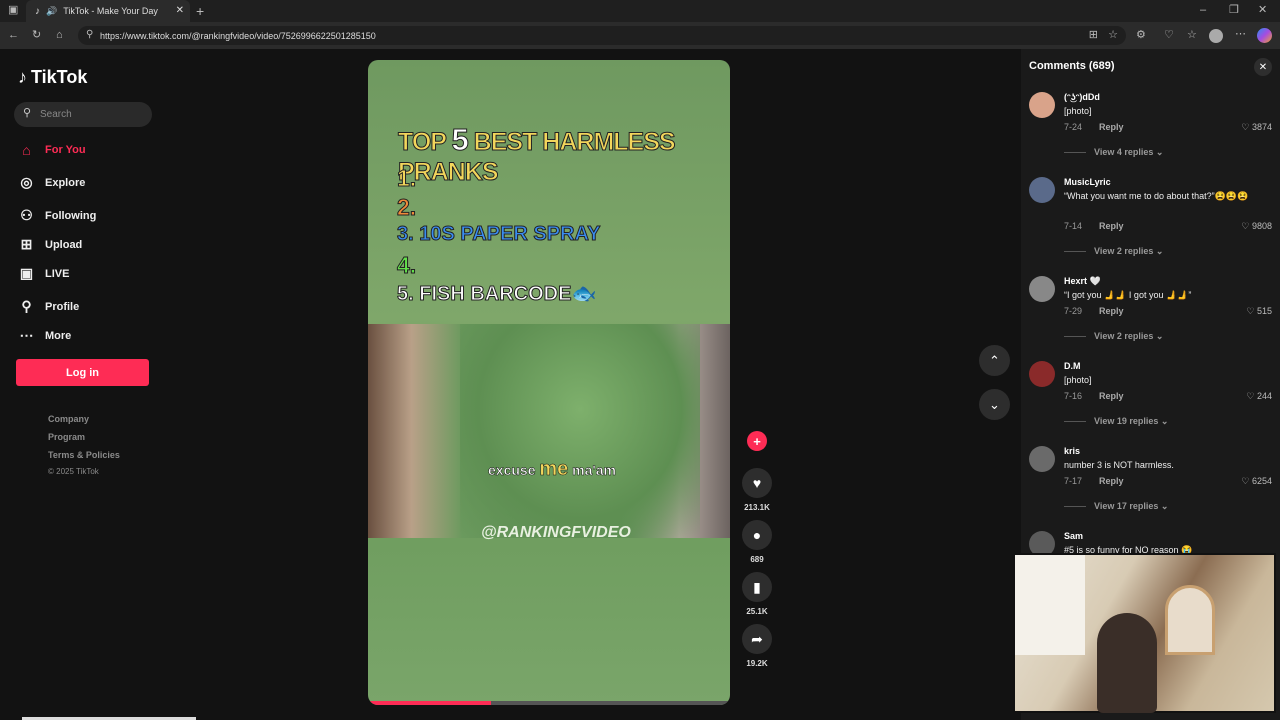 The width and height of the screenshot is (1280, 720). What do you see at coordinates (65, 150) in the screenshot?
I see `nav-label: For You` at bounding box center [65, 150].